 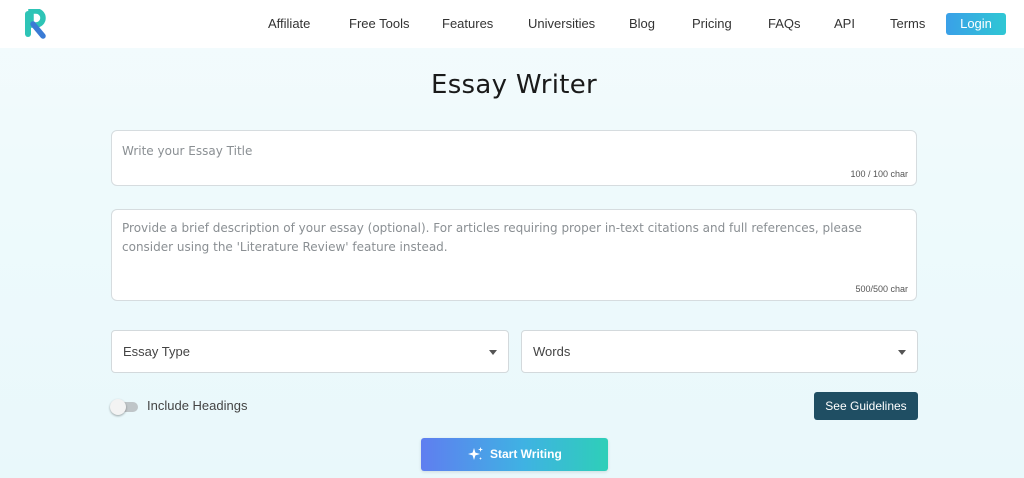 I want to click on nav-affiliate: Affiliate, so click(x=289, y=24).